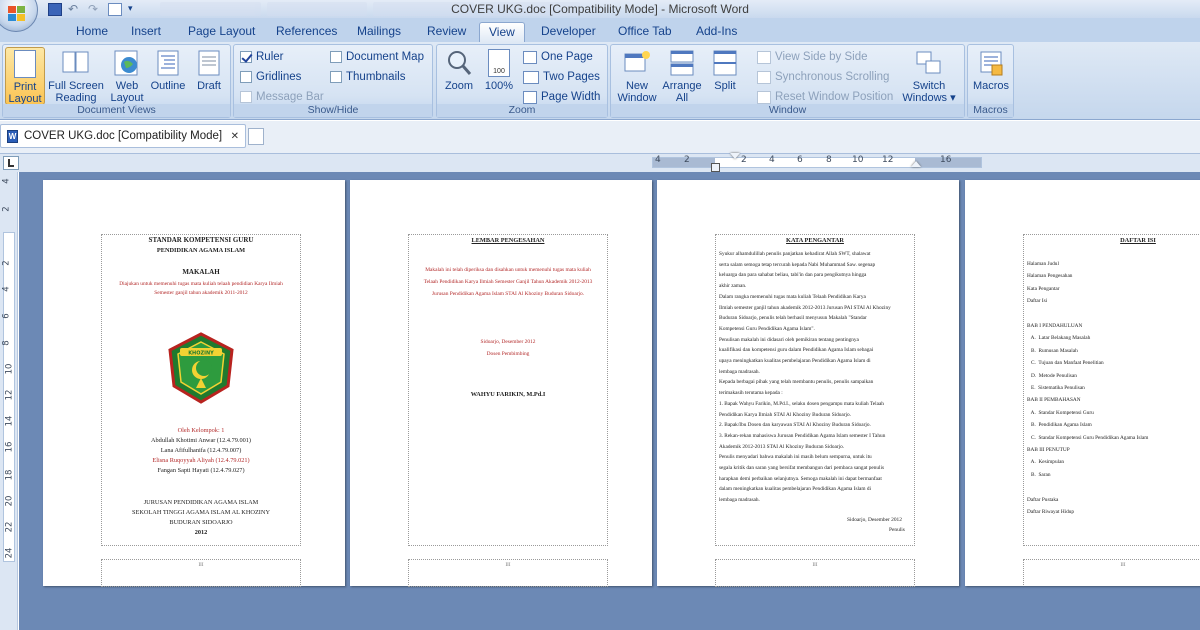  I want to click on tab-insert: Insert, so click(146, 32).